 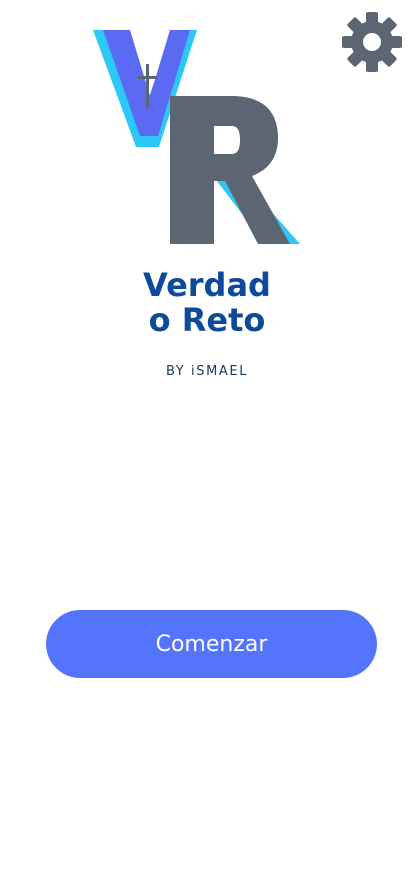 I want to click on app-title-line1: Verdad, so click(x=207, y=285).